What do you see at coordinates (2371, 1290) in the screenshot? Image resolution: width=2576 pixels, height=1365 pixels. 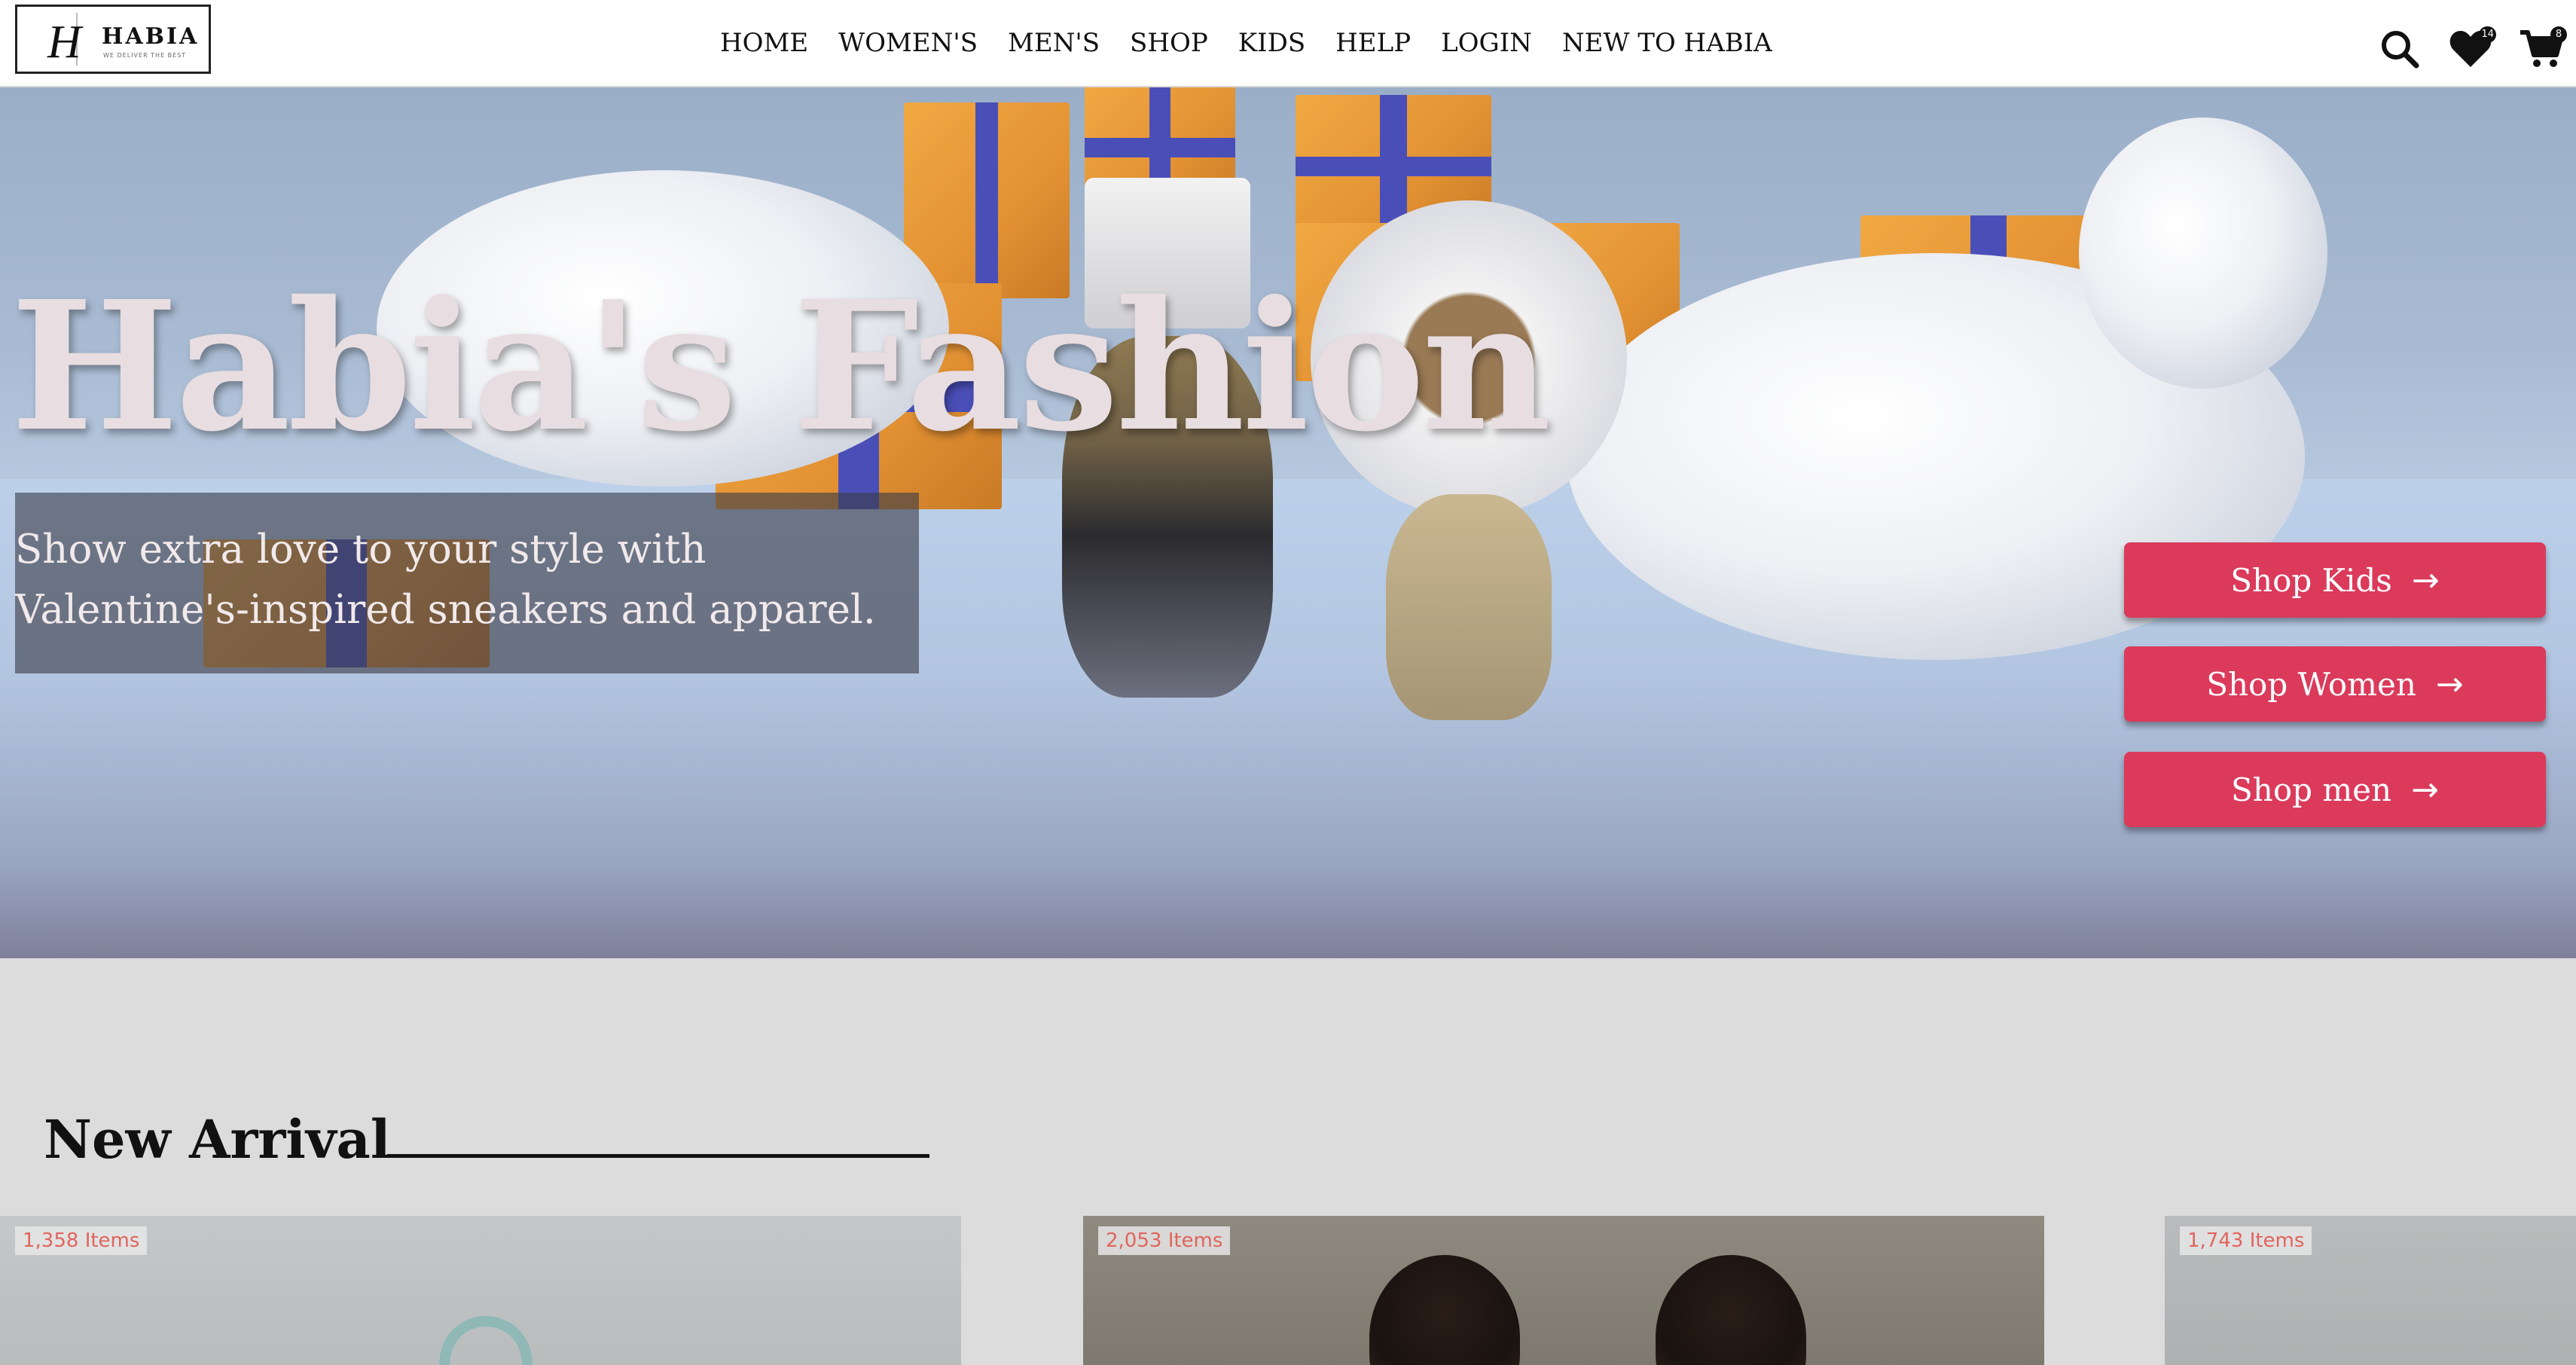 I see `product-card: 1,743 Items` at bounding box center [2371, 1290].